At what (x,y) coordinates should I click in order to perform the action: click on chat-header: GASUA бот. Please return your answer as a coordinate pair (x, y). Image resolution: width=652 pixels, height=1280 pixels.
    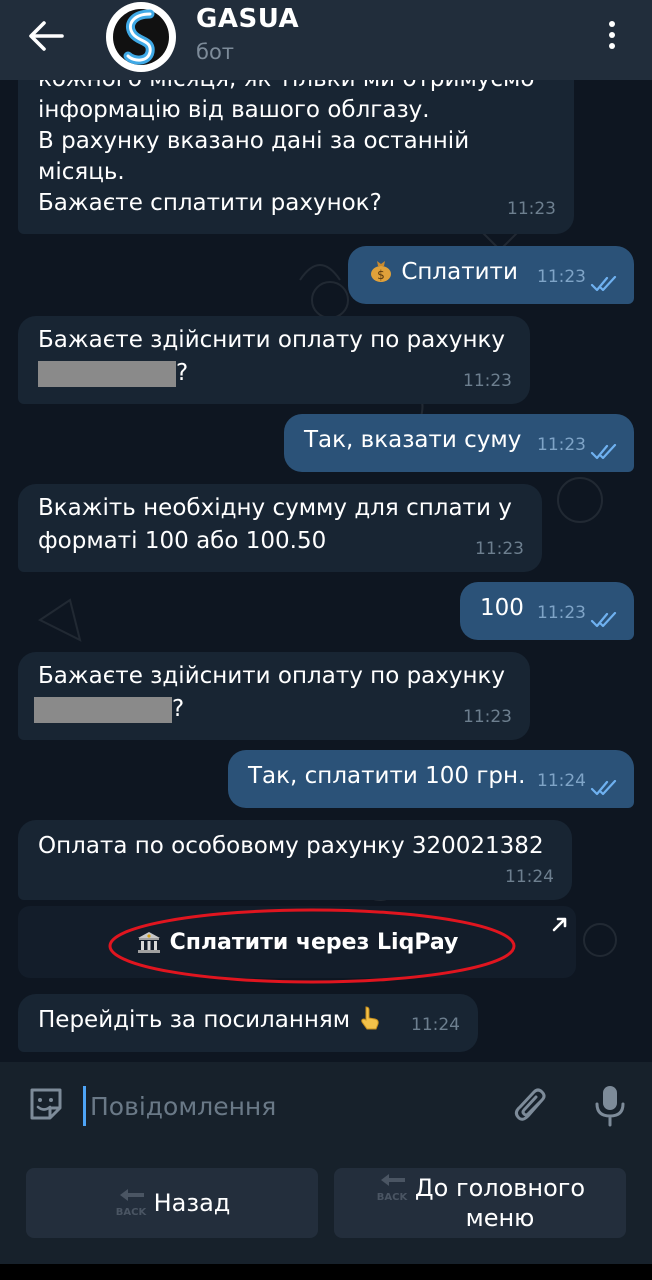
    Looking at the image, I should click on (326, 40).